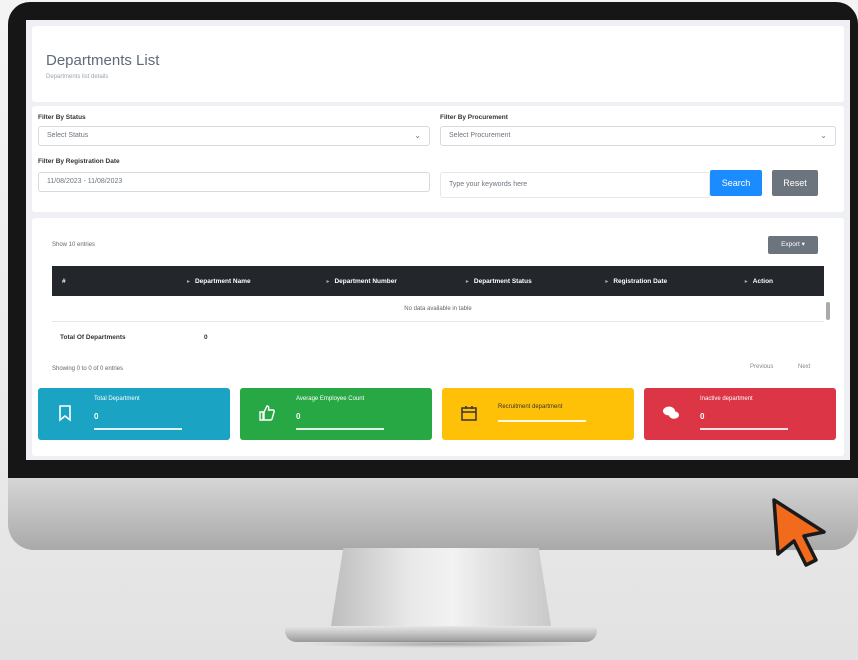 Image resolution: width=858 pixels, height=660 pixels. Describe the element at coordinates (530, 407) in the screenshot. I see `stat-title: Recruitment department` at that location.